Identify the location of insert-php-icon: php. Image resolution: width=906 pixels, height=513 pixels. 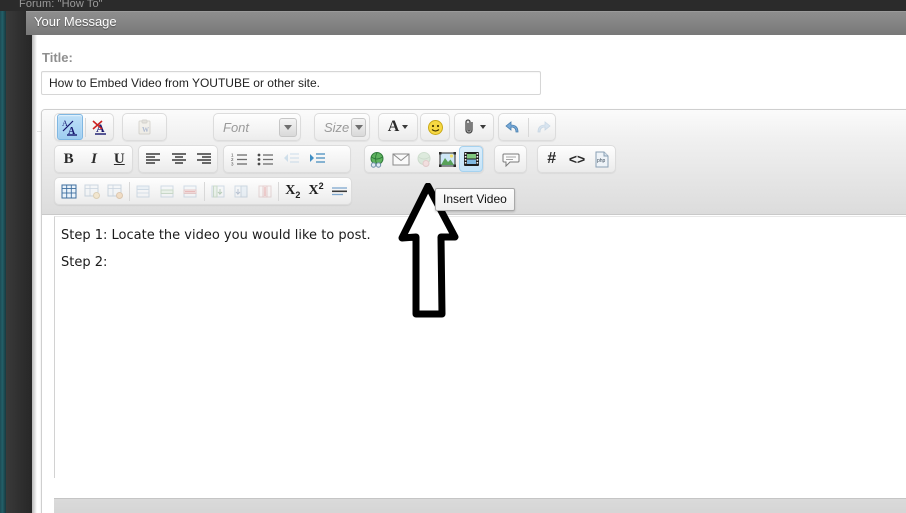
(602, 159).